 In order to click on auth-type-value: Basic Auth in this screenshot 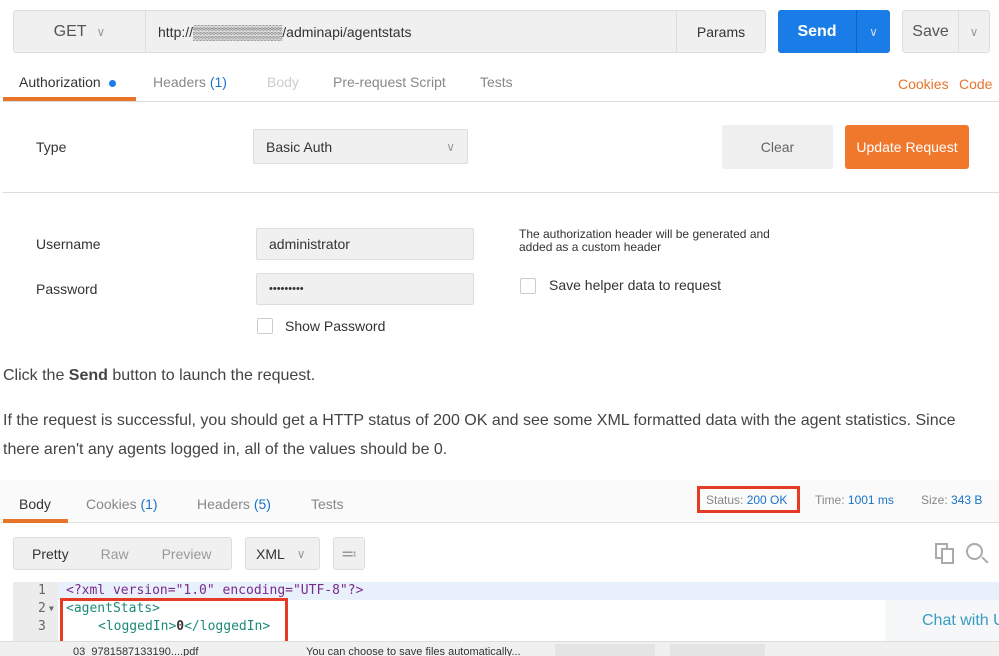, I will do `click(299, 146)`.